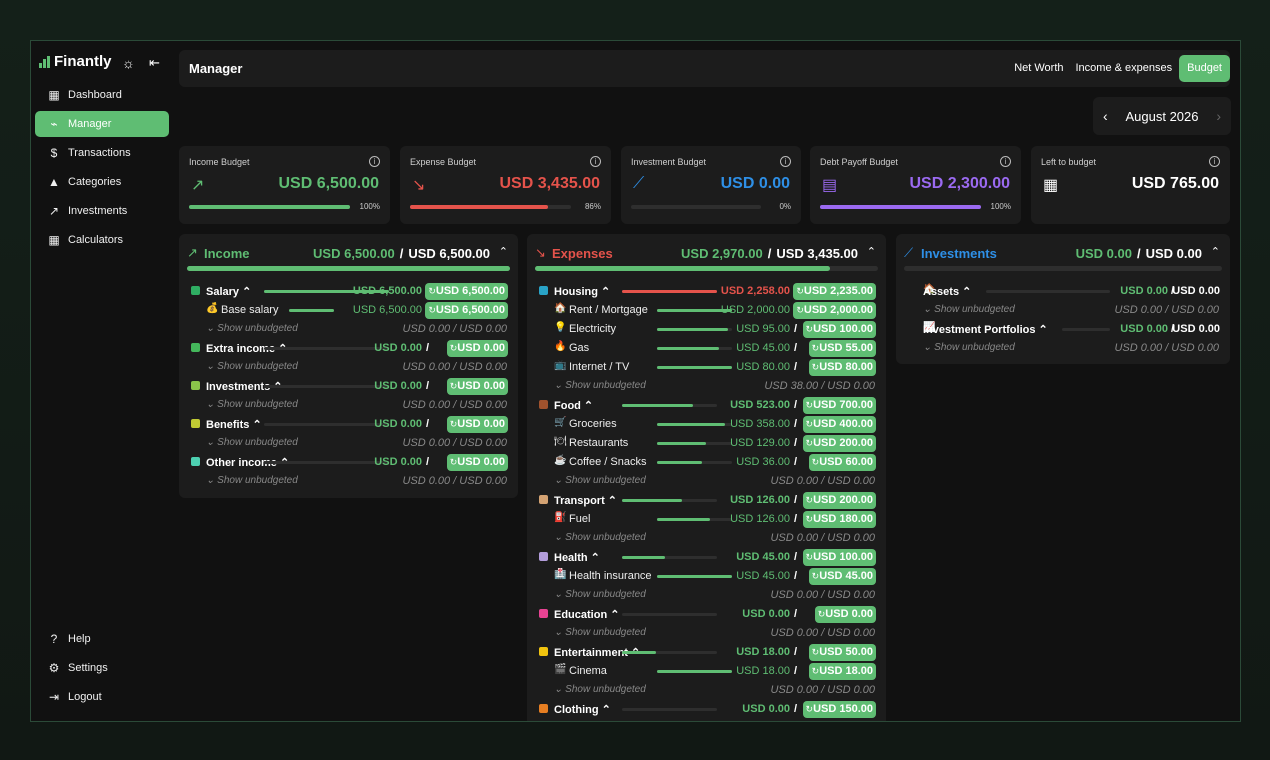  I want to click on subcategory-icon: 🍽, so click(560, 441).